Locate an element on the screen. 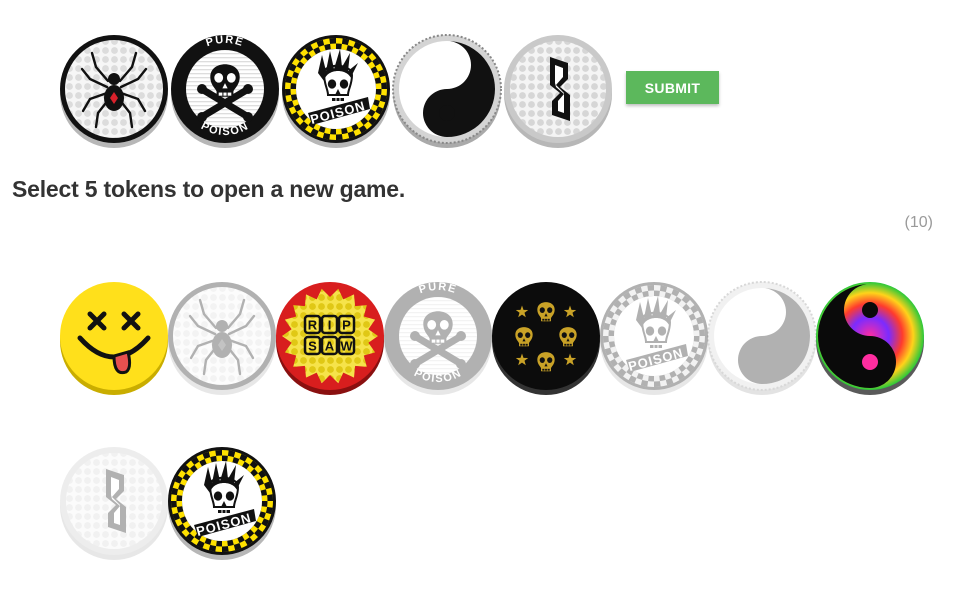 The height and width of the screenshot is (607, 962). selected-poison-punk-skull-token-3: POISON is located at coordinates (336, 92).